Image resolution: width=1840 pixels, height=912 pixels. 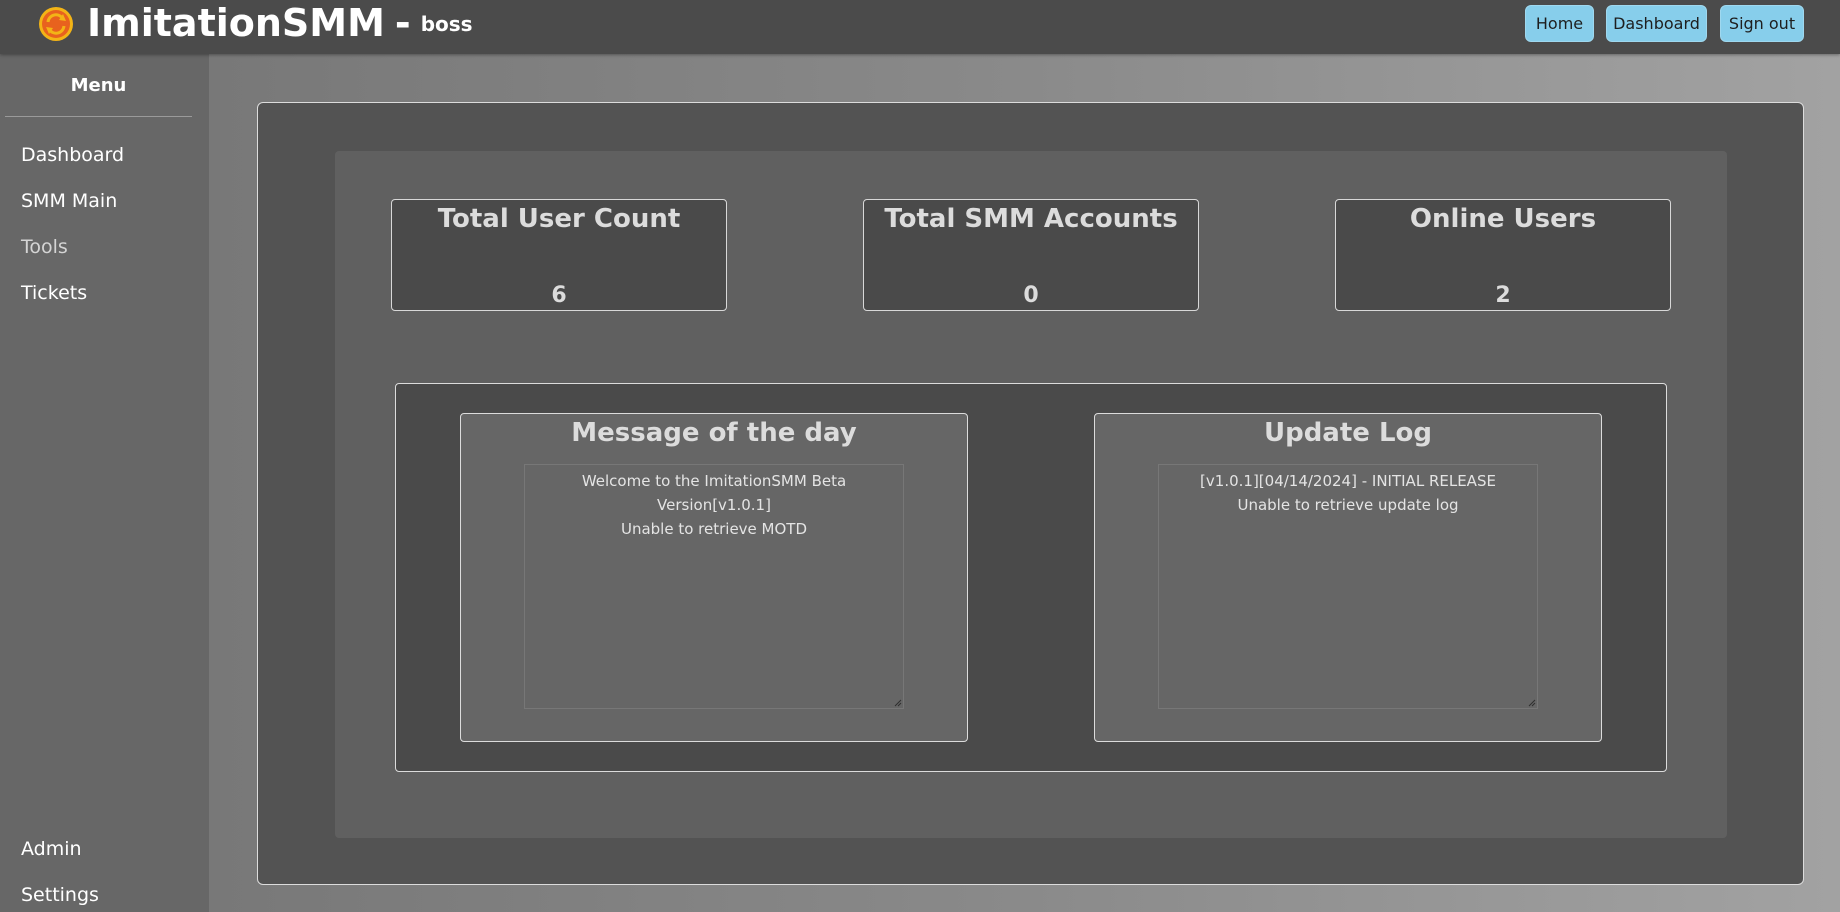 I want to click on update-log-line: [v1.0.1][04/14/2024] - INITIAL RELEASE, so click(x=1348, y=481).